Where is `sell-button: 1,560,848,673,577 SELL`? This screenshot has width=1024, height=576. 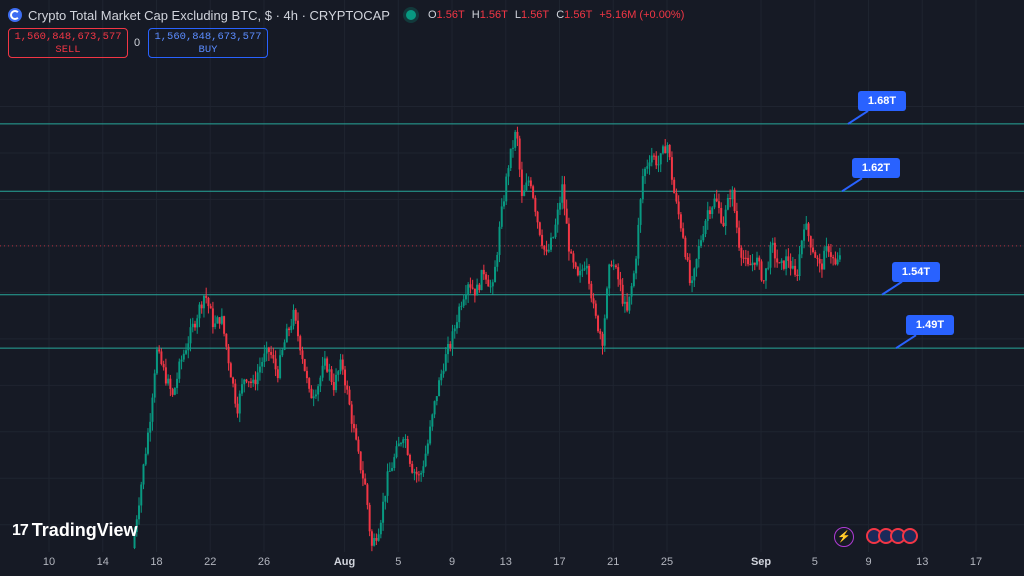 sell-button: 1,560,848,673,577 SELL is located at coordinates (68, 43).